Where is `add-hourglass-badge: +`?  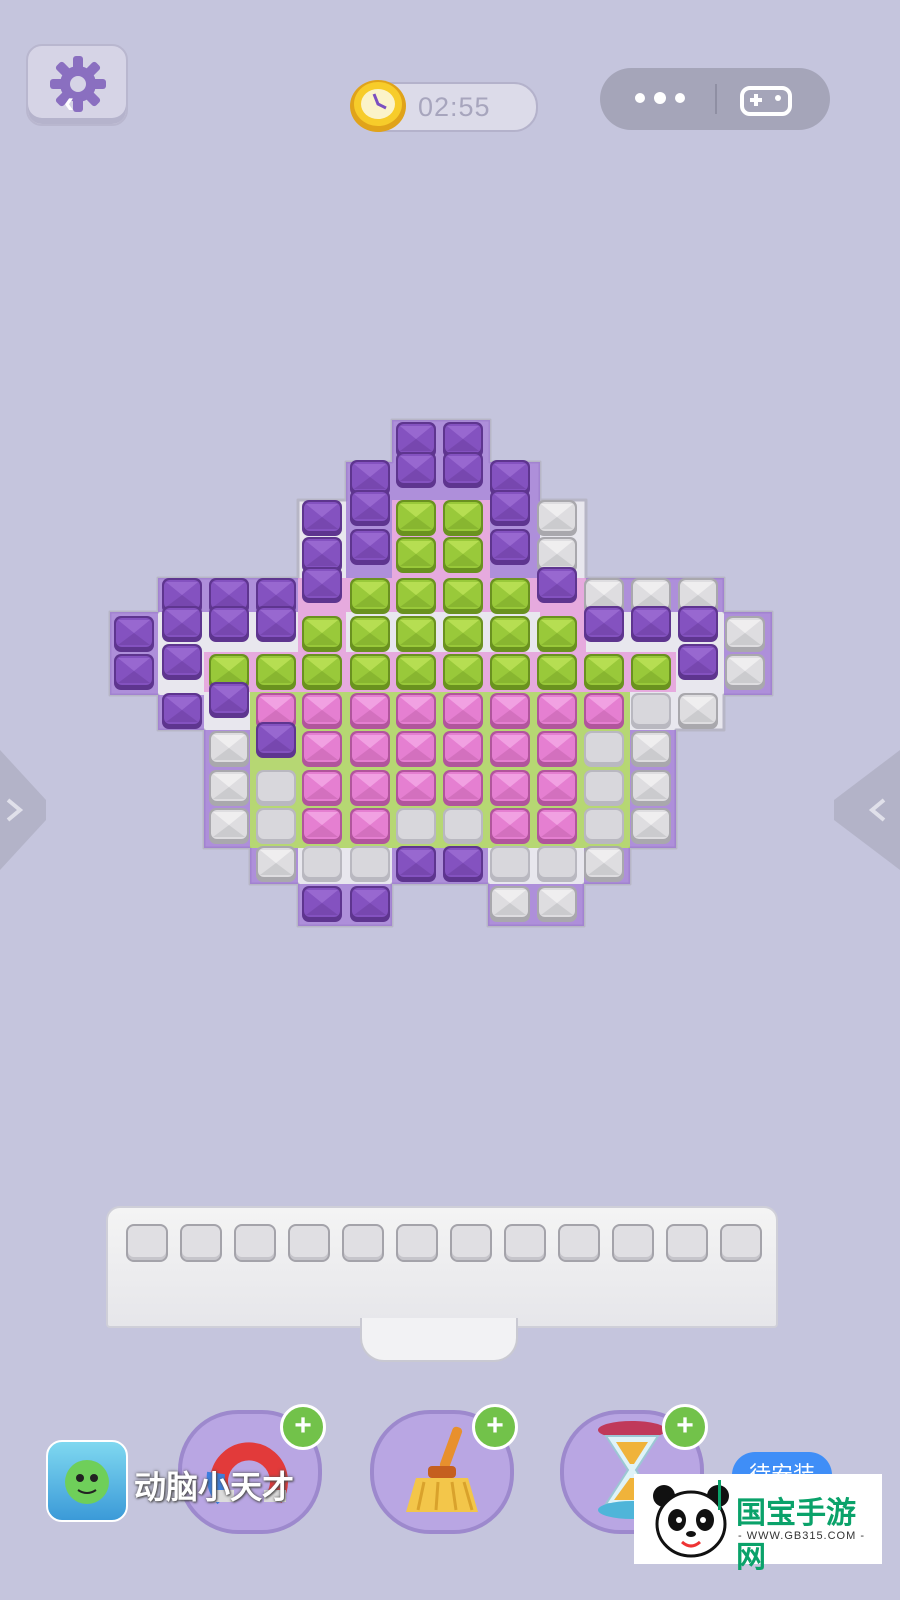
add-hourglass-badge: + is located at coordinates (685, 1427).